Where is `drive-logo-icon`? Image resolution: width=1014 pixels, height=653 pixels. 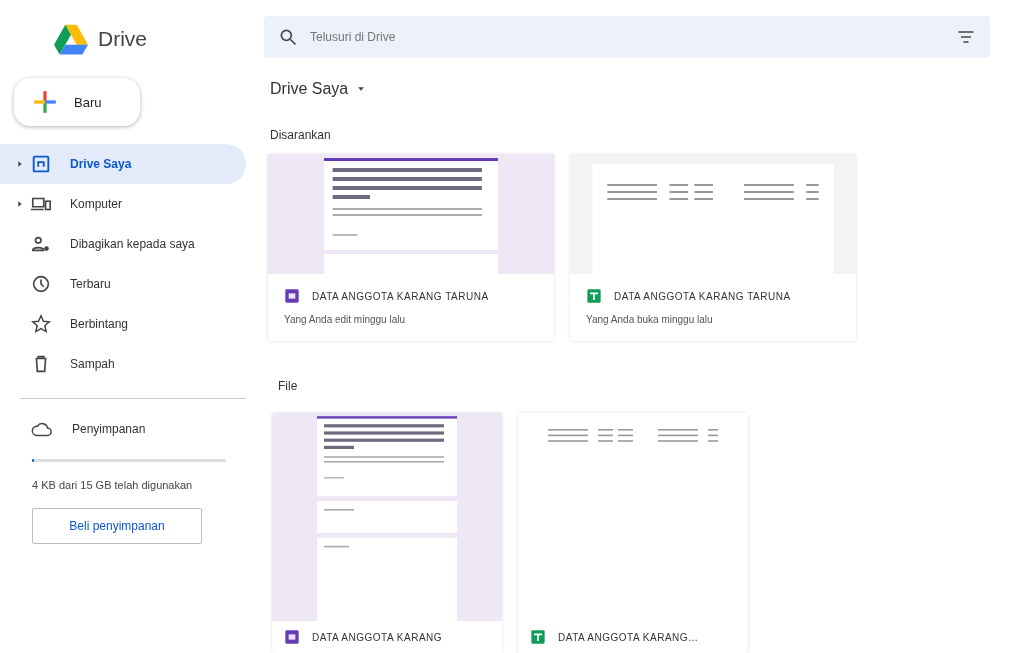
drive-logo-icon is located at coordinates (71, 39).